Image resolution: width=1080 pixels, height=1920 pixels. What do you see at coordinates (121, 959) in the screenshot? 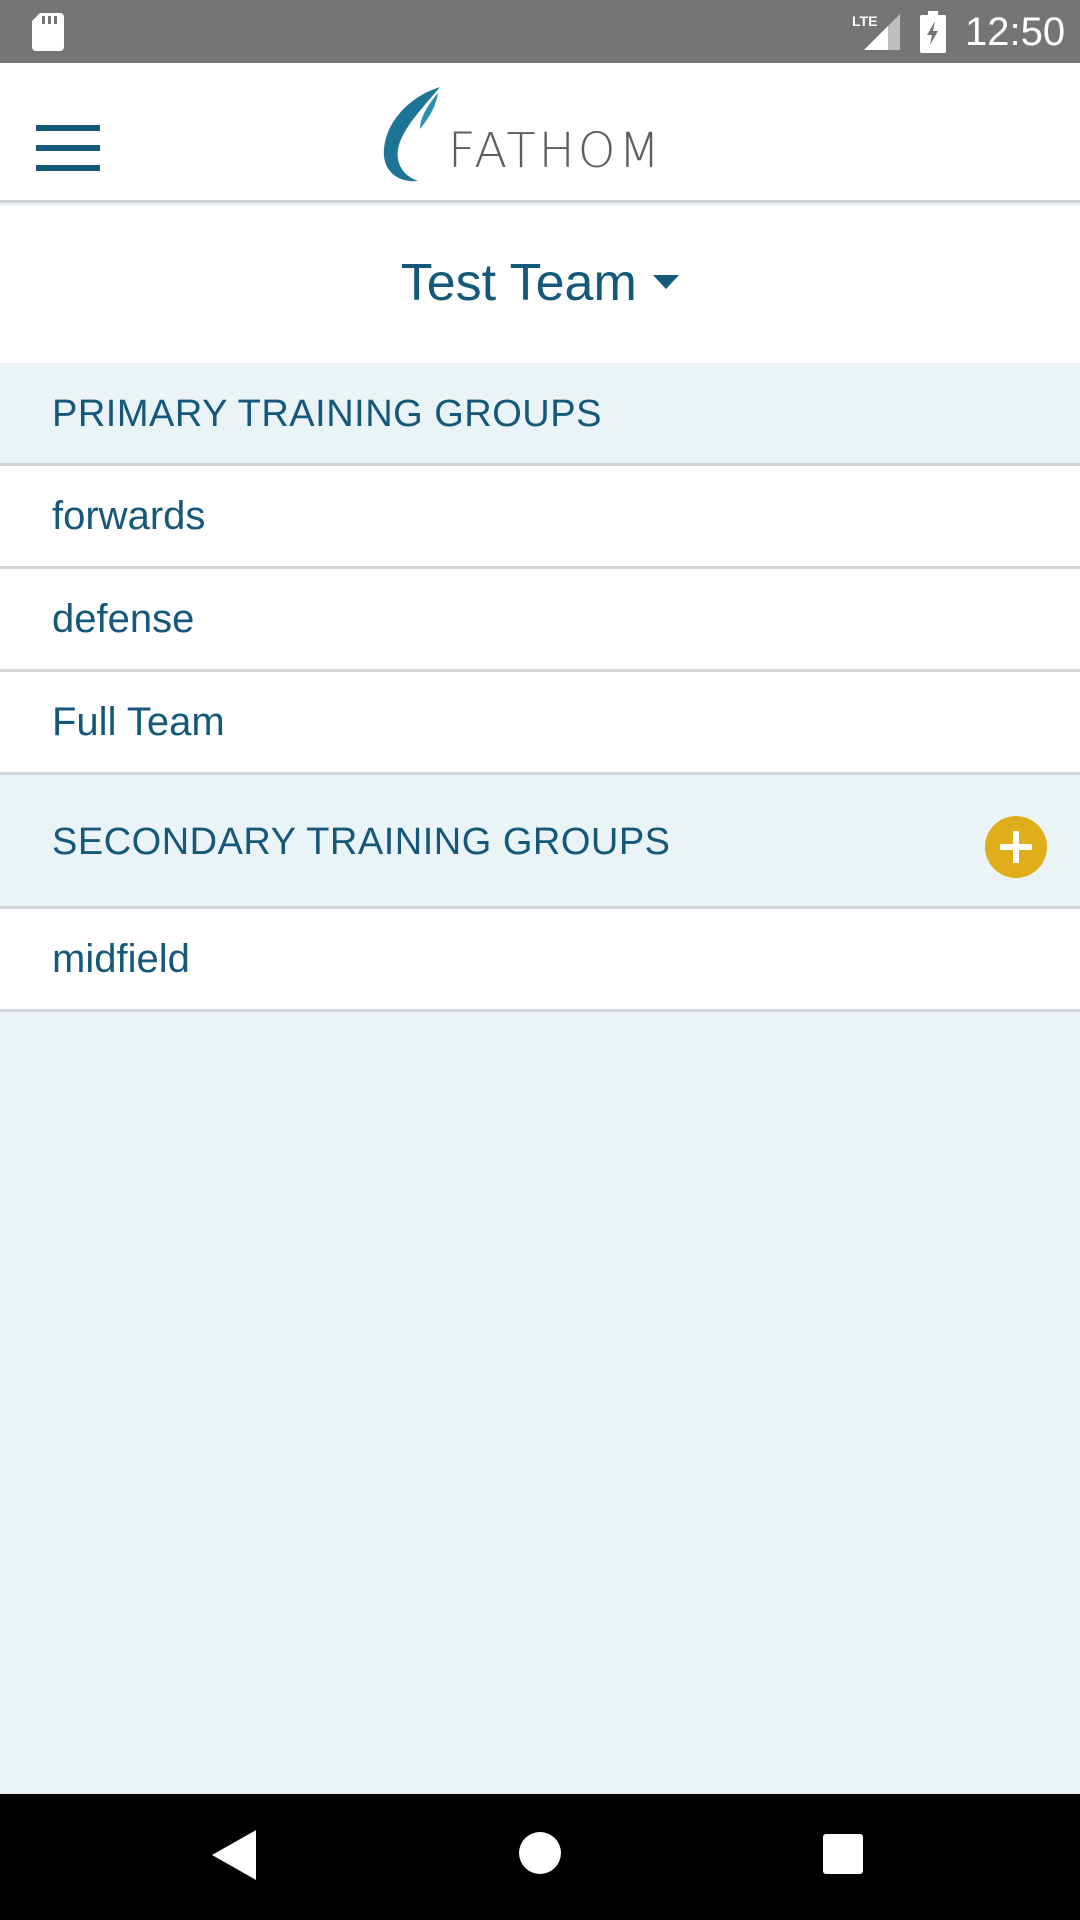
I see `list-item-label: midfield` at bounding box center [121, 959].